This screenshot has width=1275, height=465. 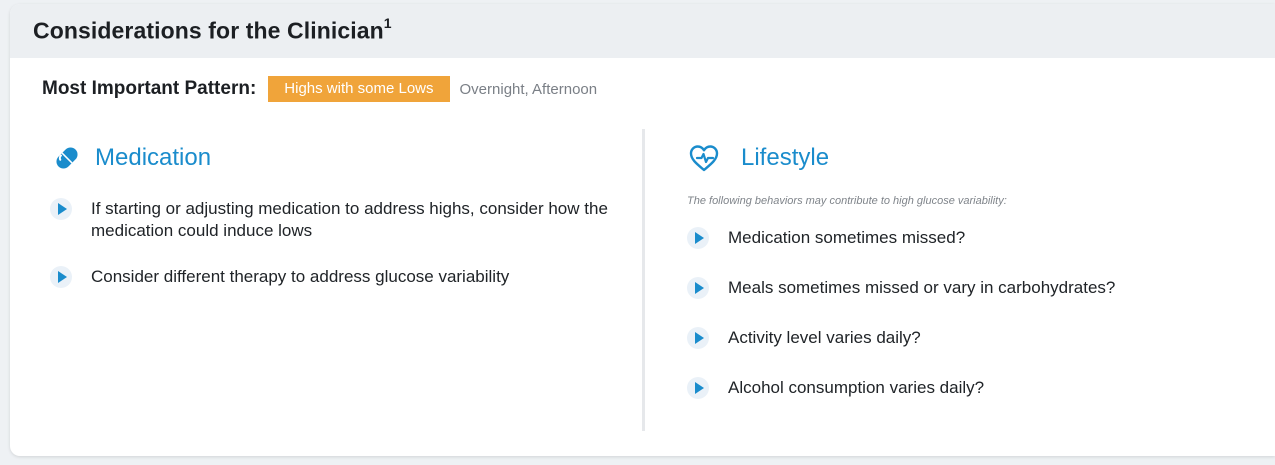 I want to click on medication-title: Medication, so click(x=153, y=157).